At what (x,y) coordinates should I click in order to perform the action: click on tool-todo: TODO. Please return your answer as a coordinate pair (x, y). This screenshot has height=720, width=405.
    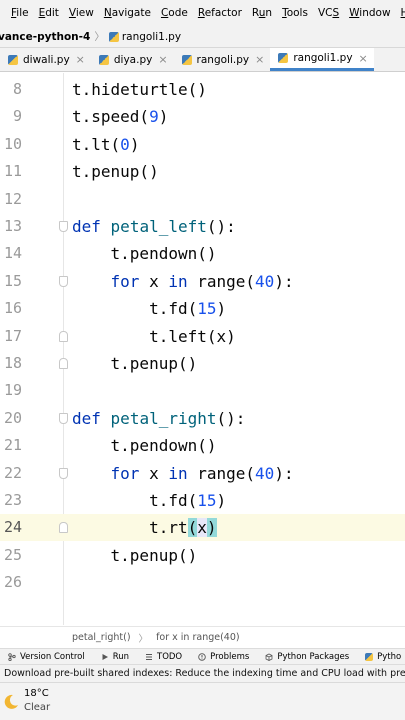
    Looking at the image, I should click on (163, 657).